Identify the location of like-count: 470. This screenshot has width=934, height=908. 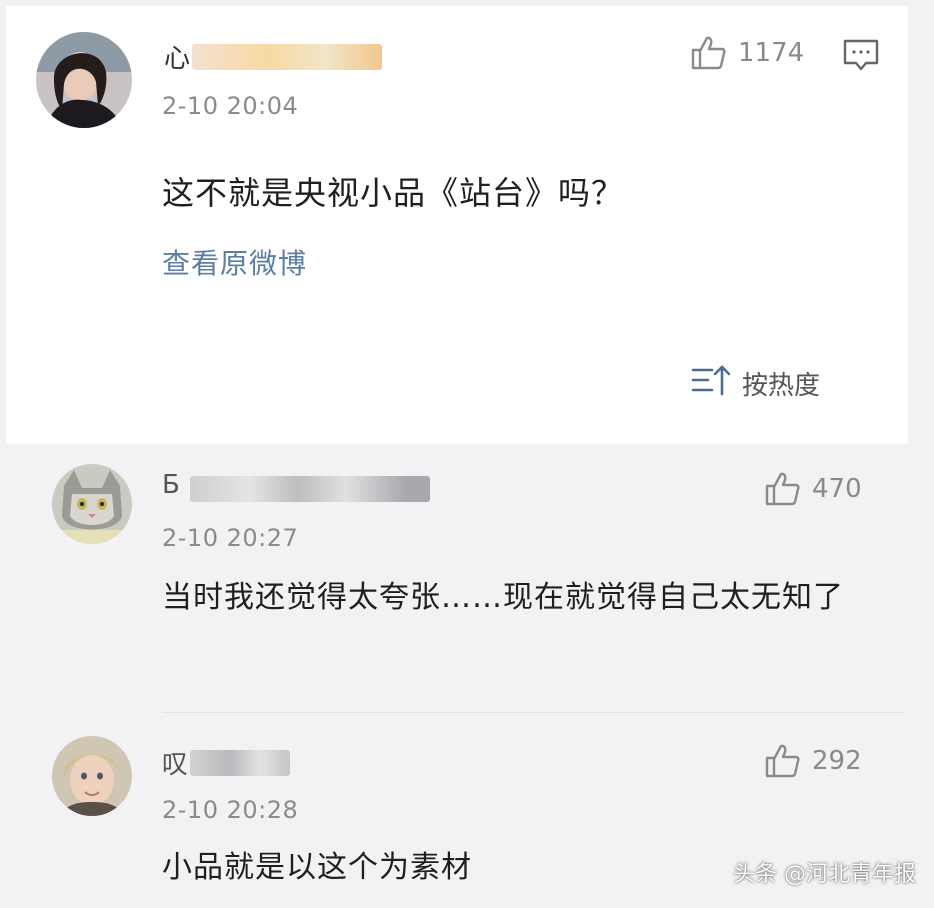
(837, 489).